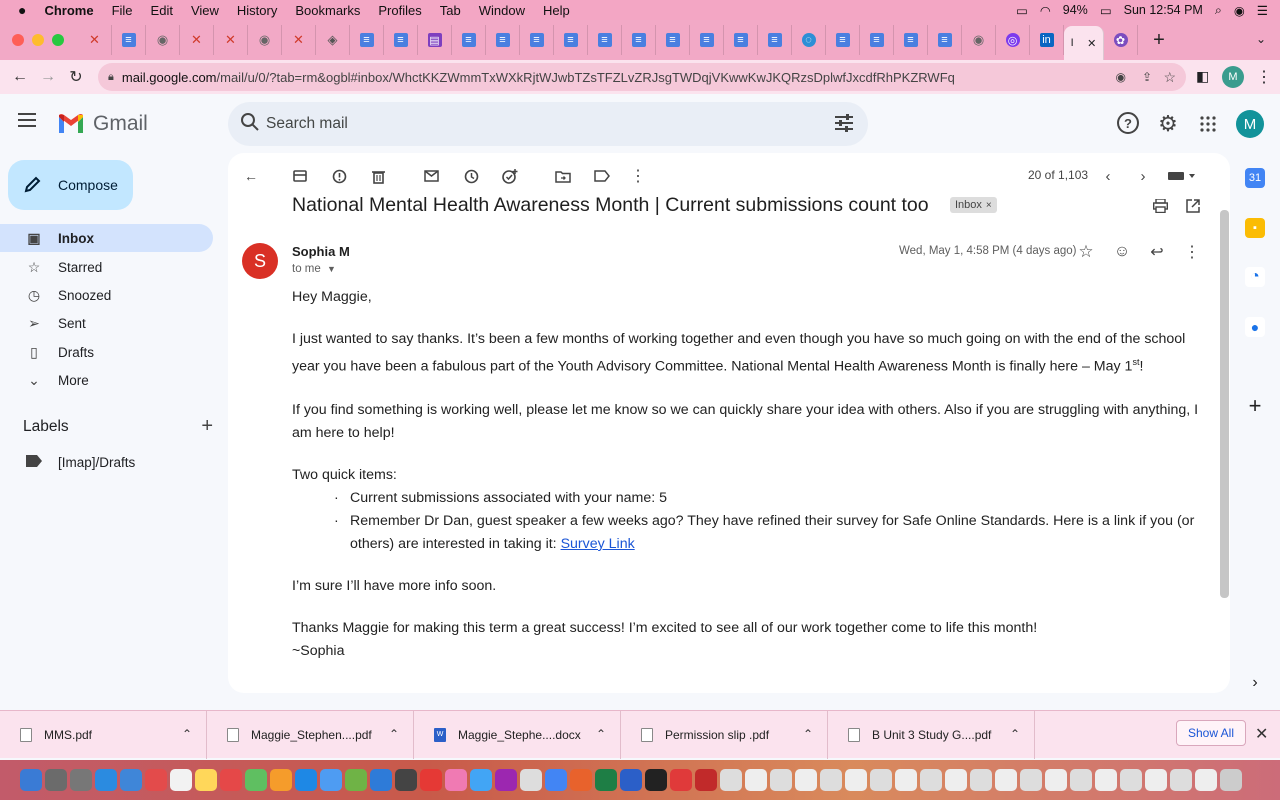  I want to click on show-side-panel-icon: ›, so click(1255, 683).